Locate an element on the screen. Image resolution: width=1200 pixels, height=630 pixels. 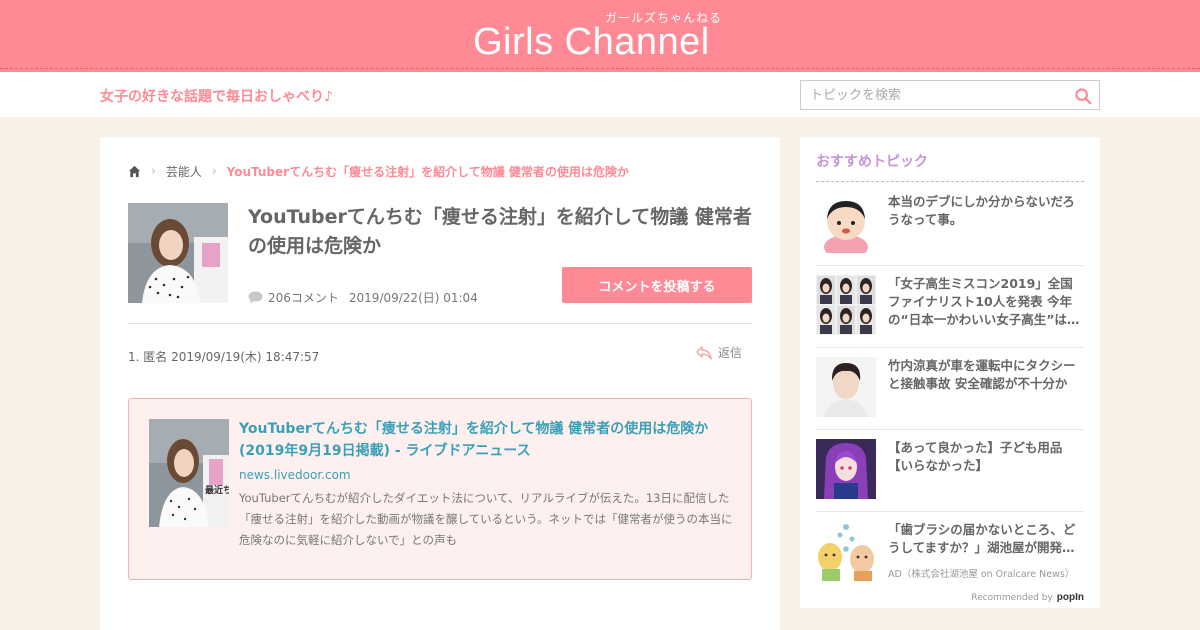
topic-title: YouTuberてんちむ「痩せる注射」を紹介して物議 健常者の使用は危険か is located at coordinates (500, 231).